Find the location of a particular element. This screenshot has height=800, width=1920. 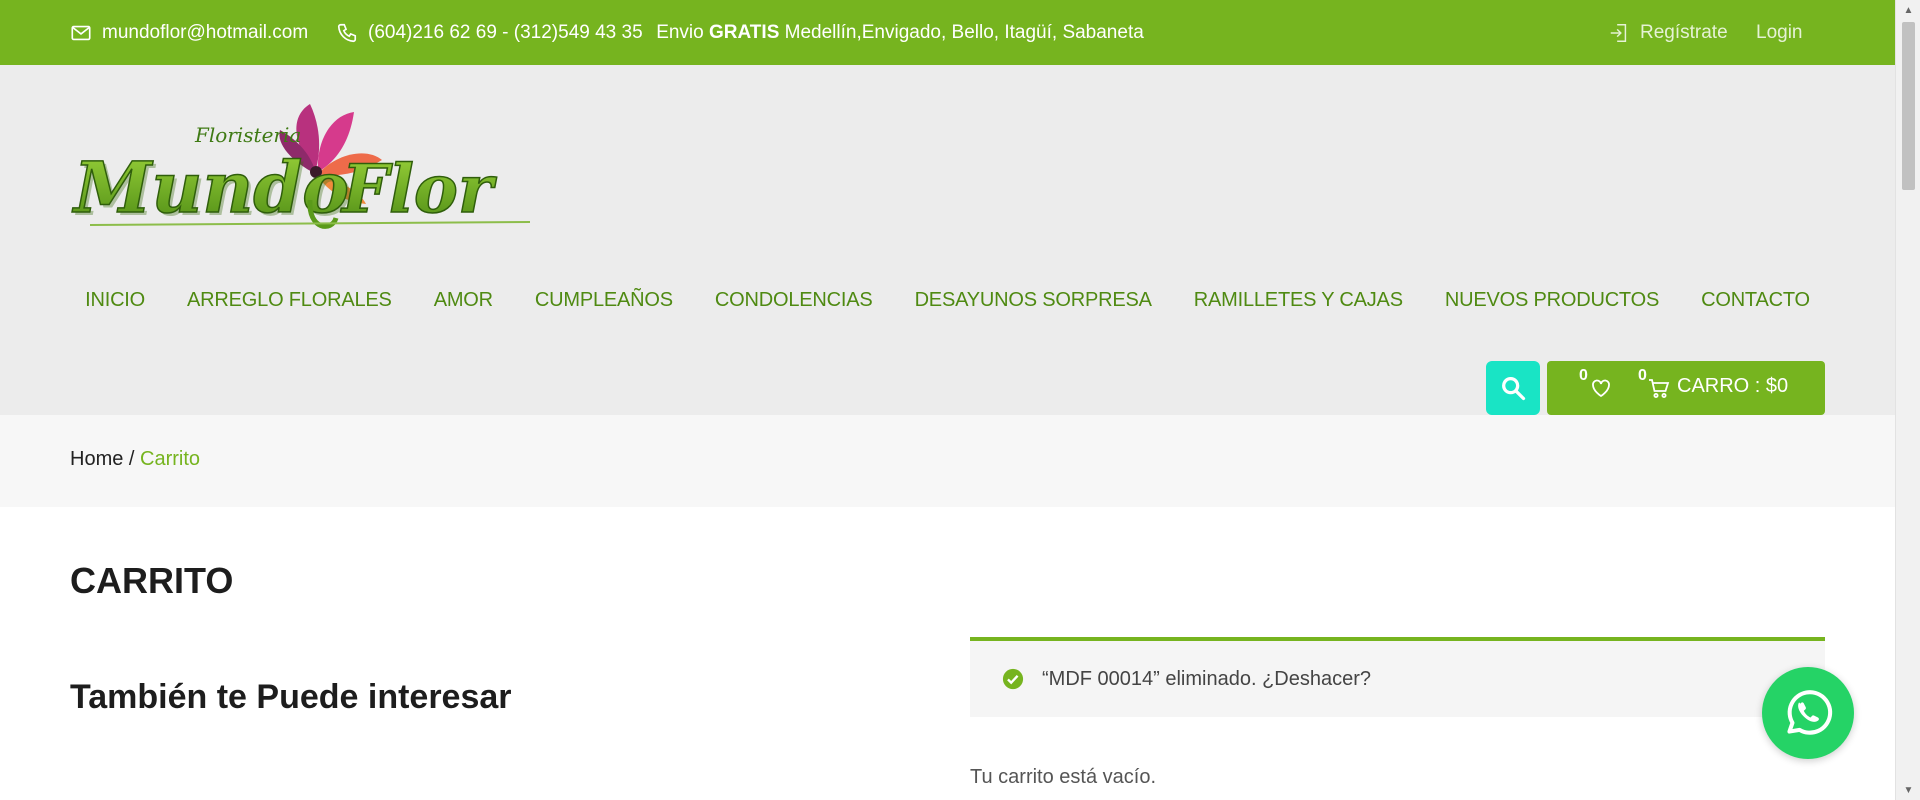

empty-cart-message: Tu carrito está vacío. is located at coordinates (1063, 777).